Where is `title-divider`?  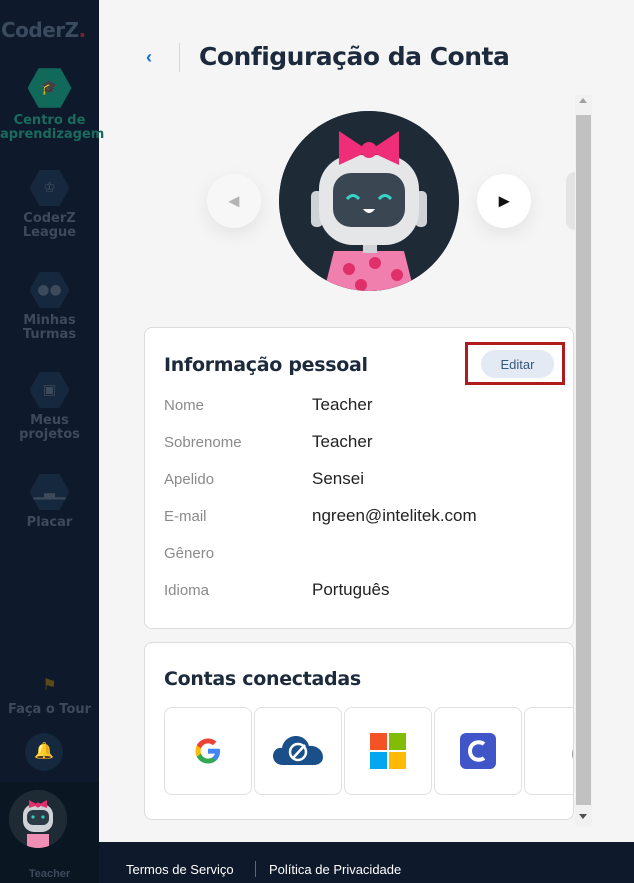
title-divider is located at coordinates (179, 57).